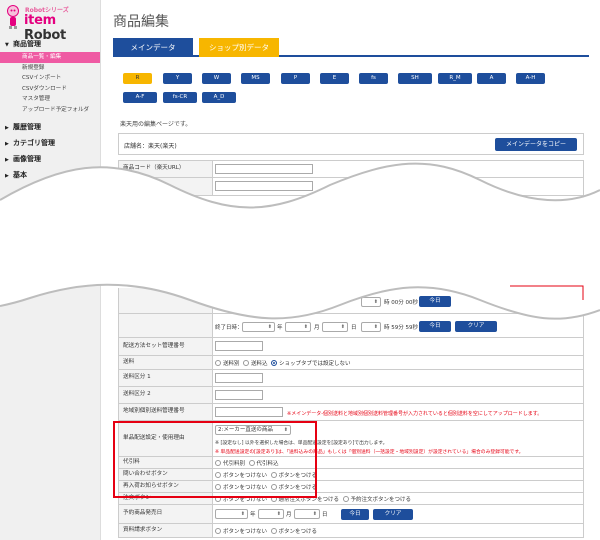  What do you see at coordinates (455, 78) in the screenshot?
I see `shop-button-r-m: R_M` at bounding box center [455, 78].